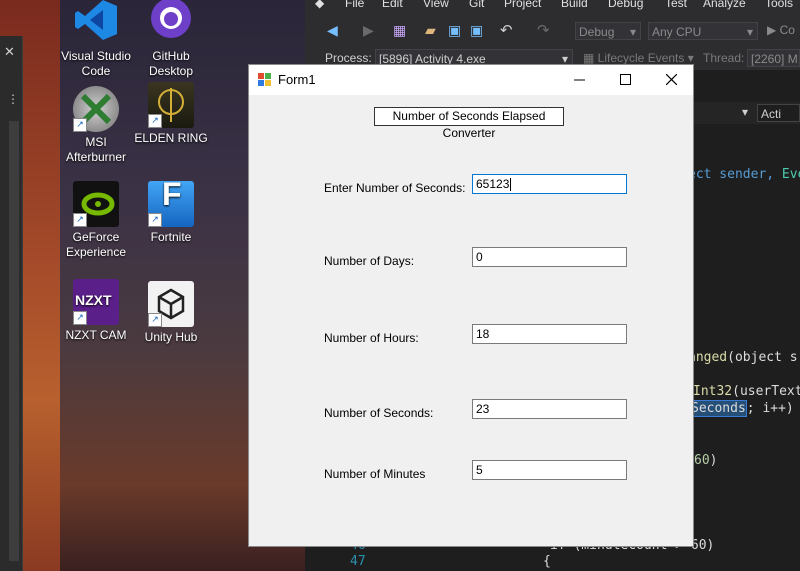 Image resolution: width=800 pixels, height=571 pixels. Describe the element at coordinates (713, 391) in the screenshot. I see `code-token: Int32` at that location.